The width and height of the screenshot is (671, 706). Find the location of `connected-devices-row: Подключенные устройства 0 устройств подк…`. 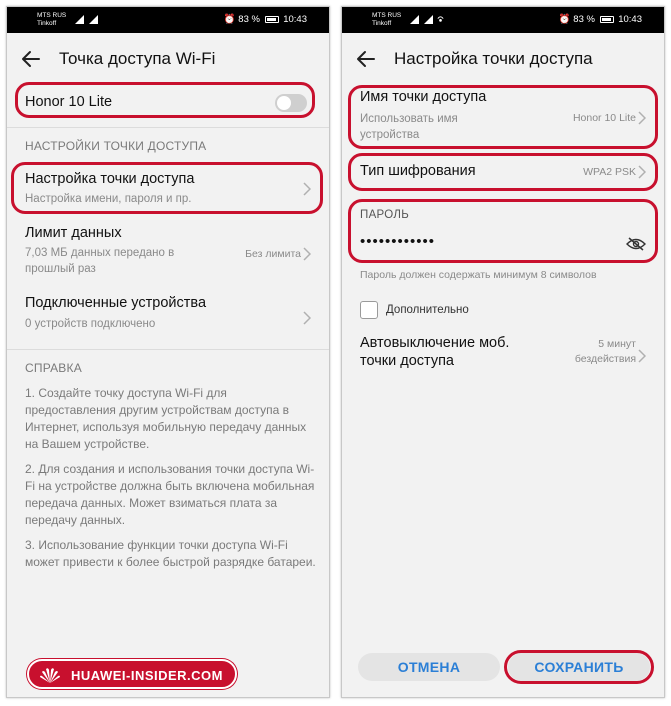

connected-devices-row: Подключенные устройства 0 устройств подк… is located at coordinates (168, 315).